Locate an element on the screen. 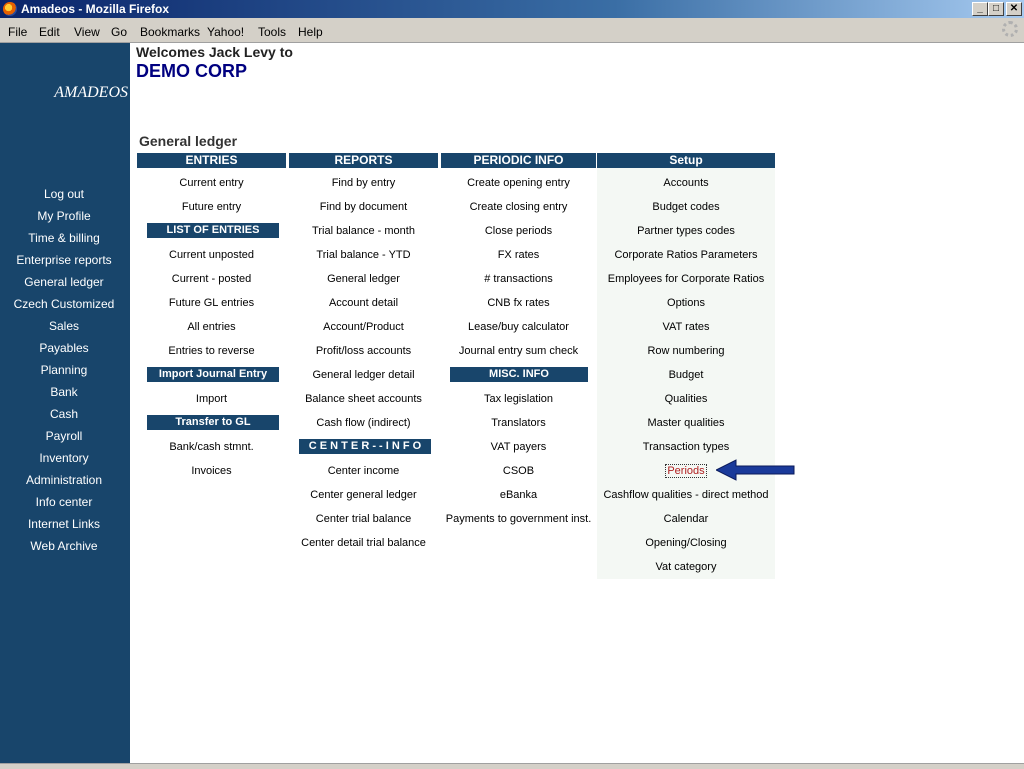 This screenshot has height=769, width=1024. link-current-posted: Current - posted is located at coordinates (211, 279).